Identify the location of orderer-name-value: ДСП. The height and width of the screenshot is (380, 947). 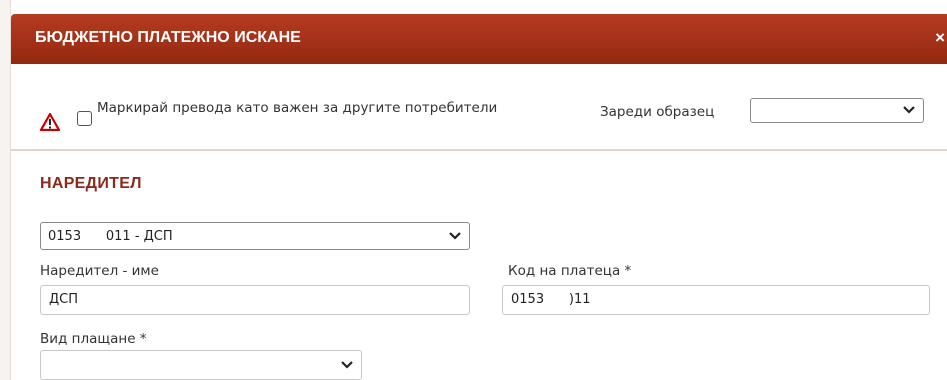
(64, 299).